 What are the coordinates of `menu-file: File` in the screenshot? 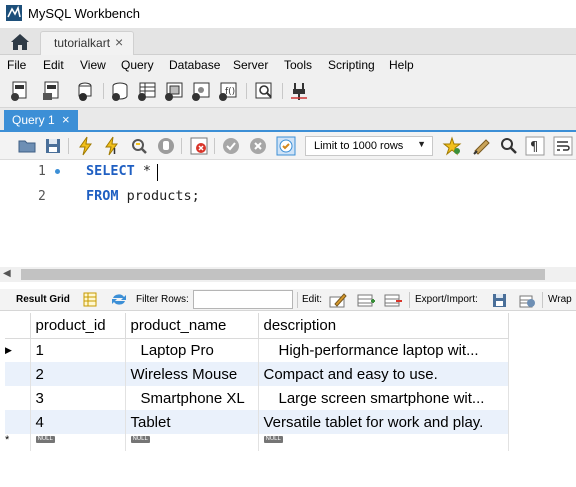 It's located at (16, 65).